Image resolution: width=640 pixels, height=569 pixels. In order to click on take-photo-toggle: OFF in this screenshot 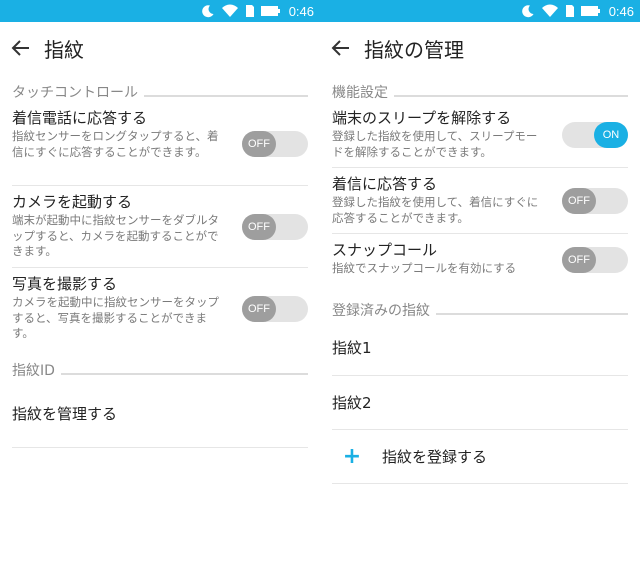, I will do `click(275, 309)`.